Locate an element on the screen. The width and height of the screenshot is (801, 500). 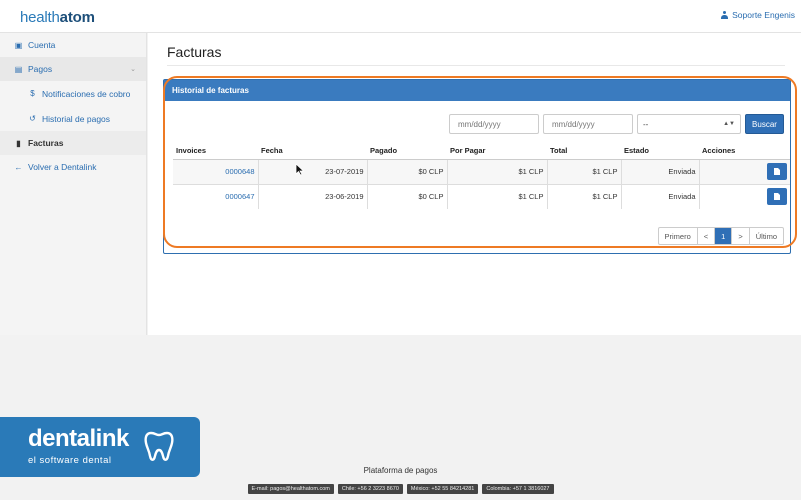
tooth-icon is located at coordinates (159, 446).